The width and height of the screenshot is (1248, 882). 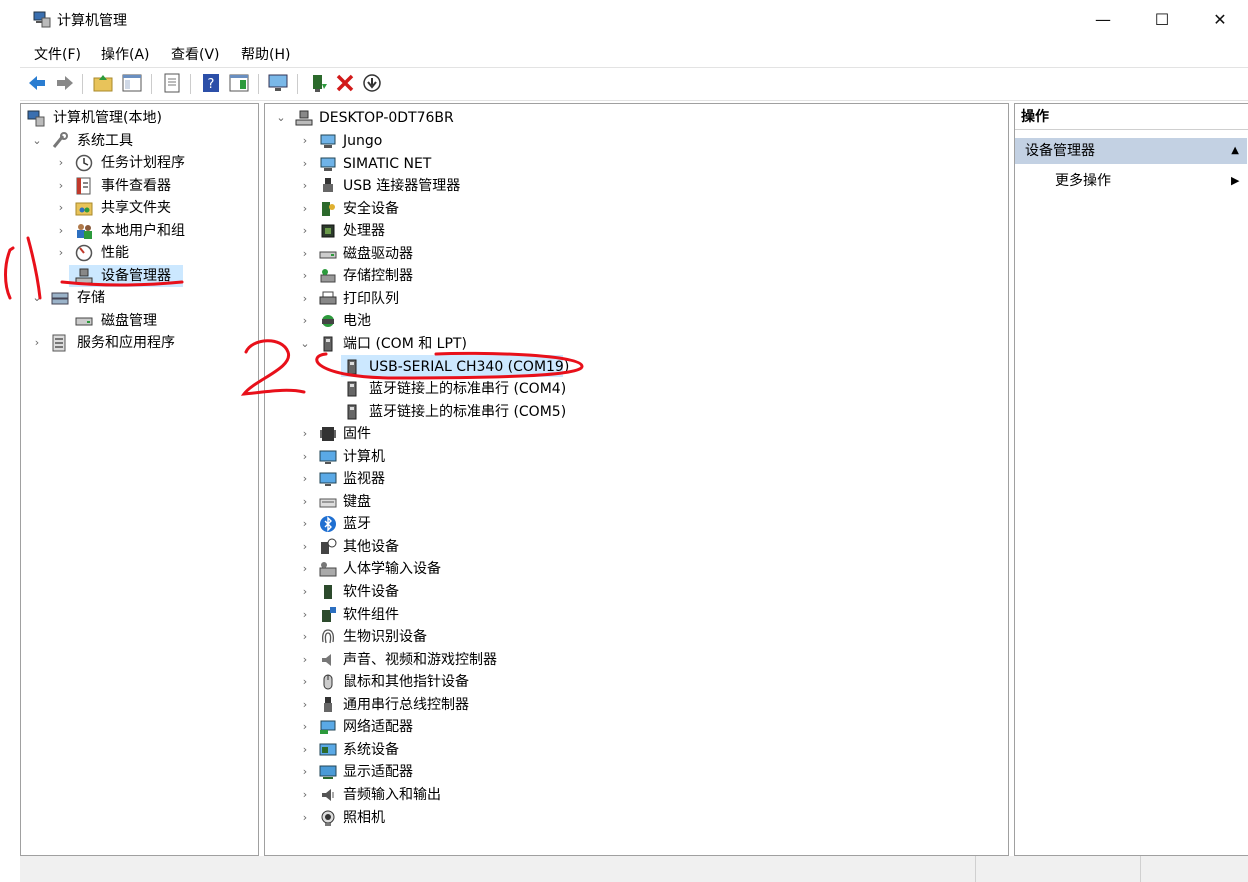 What do you see at coordinates (1103, 20) in the screenshot?
I see `minimize-button: —` at bounding box center [1103, 20].